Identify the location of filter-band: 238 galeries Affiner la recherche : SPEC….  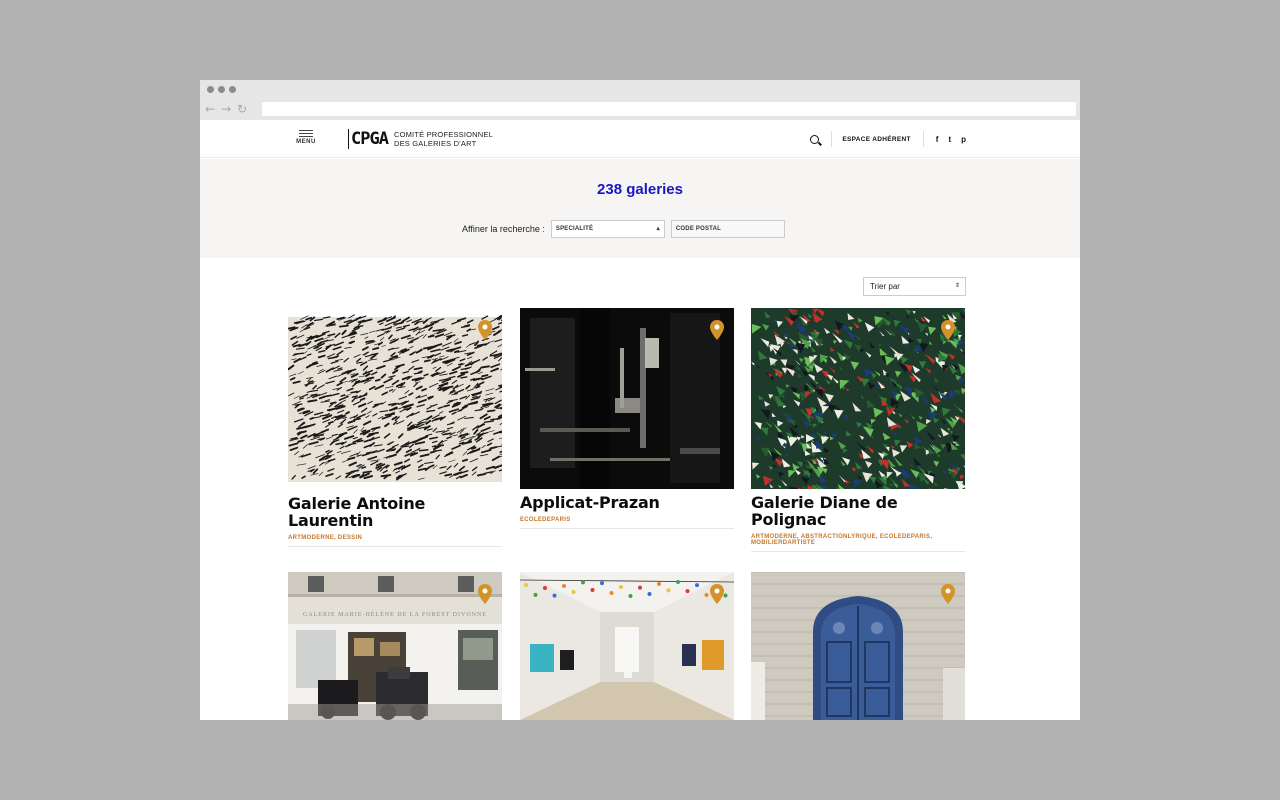
(640, 208).